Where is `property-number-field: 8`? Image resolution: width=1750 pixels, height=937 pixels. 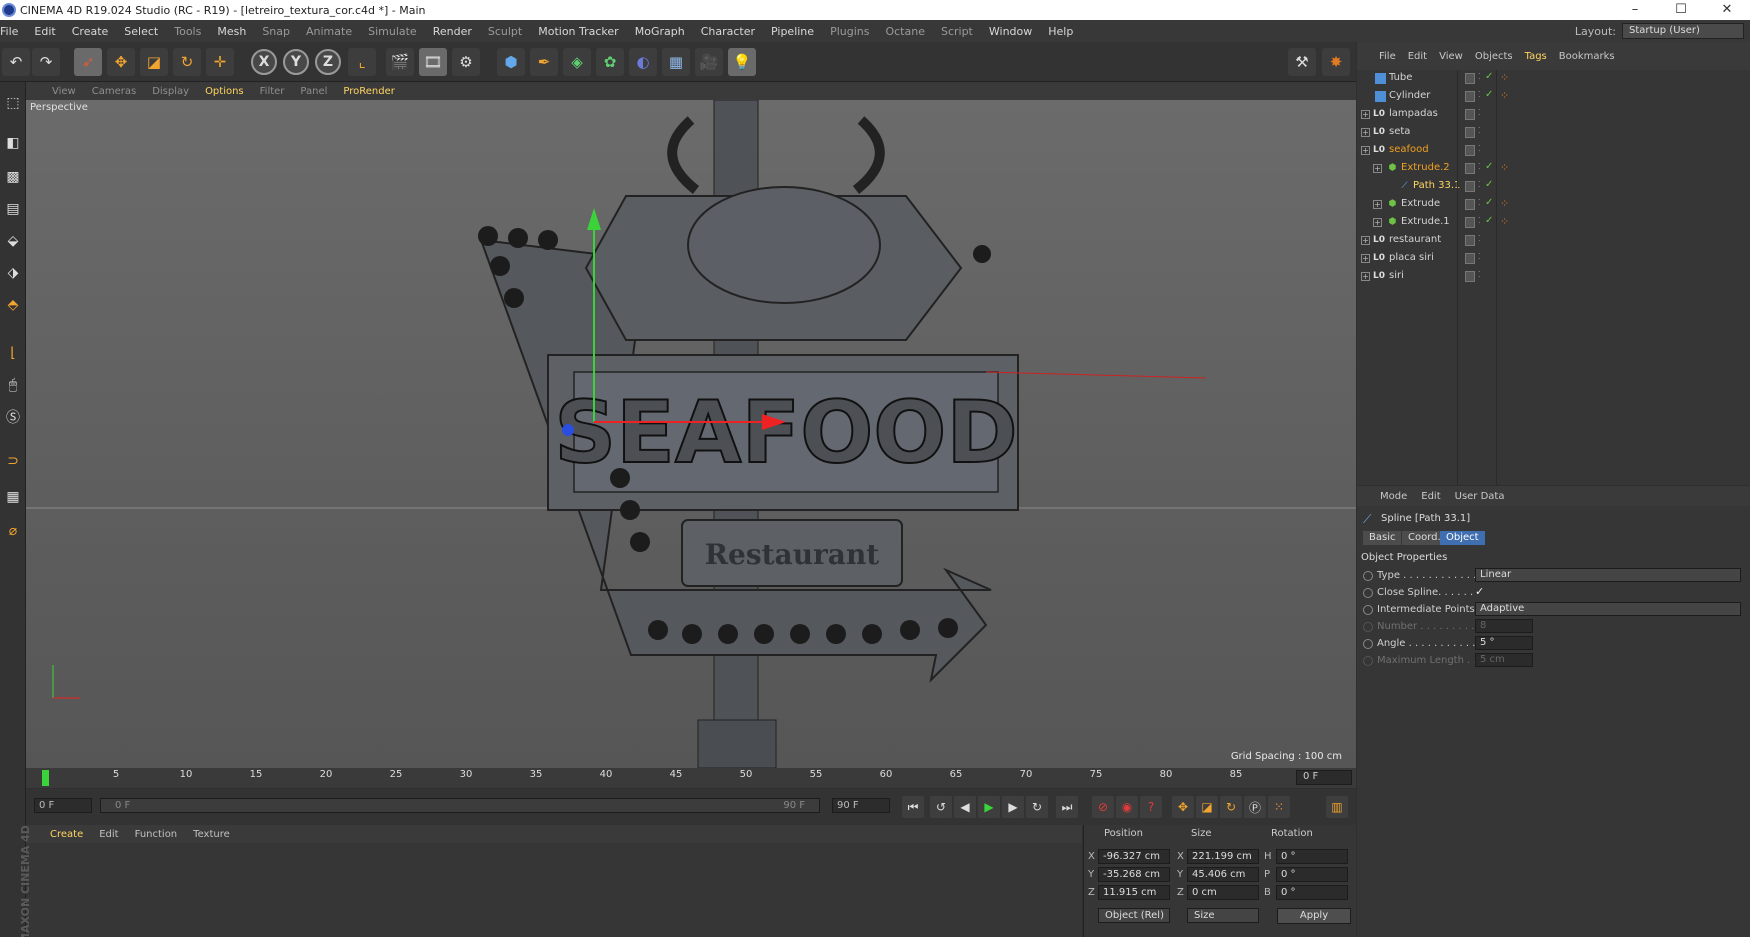
property-number-field: 8 is located at coordinates (1504, 626).